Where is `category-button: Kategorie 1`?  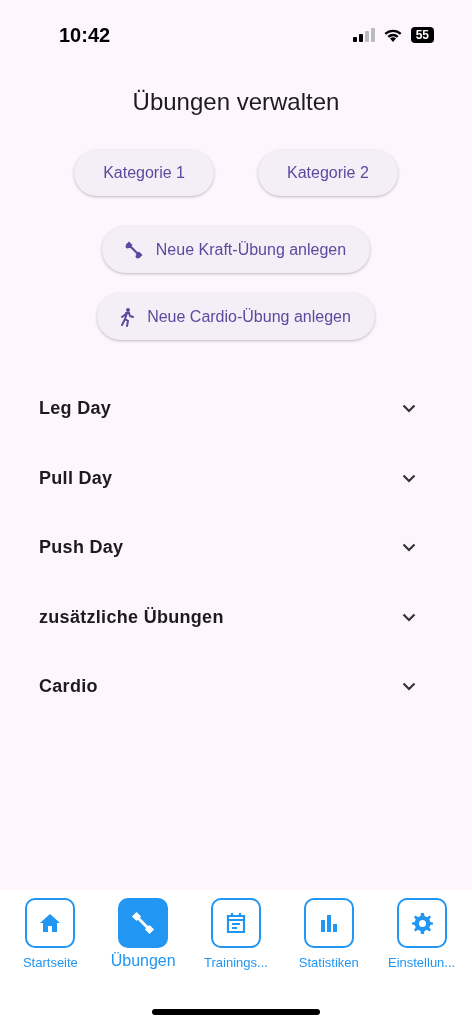 category-button: Kategorie 1 is located at coordinates (144, 173).